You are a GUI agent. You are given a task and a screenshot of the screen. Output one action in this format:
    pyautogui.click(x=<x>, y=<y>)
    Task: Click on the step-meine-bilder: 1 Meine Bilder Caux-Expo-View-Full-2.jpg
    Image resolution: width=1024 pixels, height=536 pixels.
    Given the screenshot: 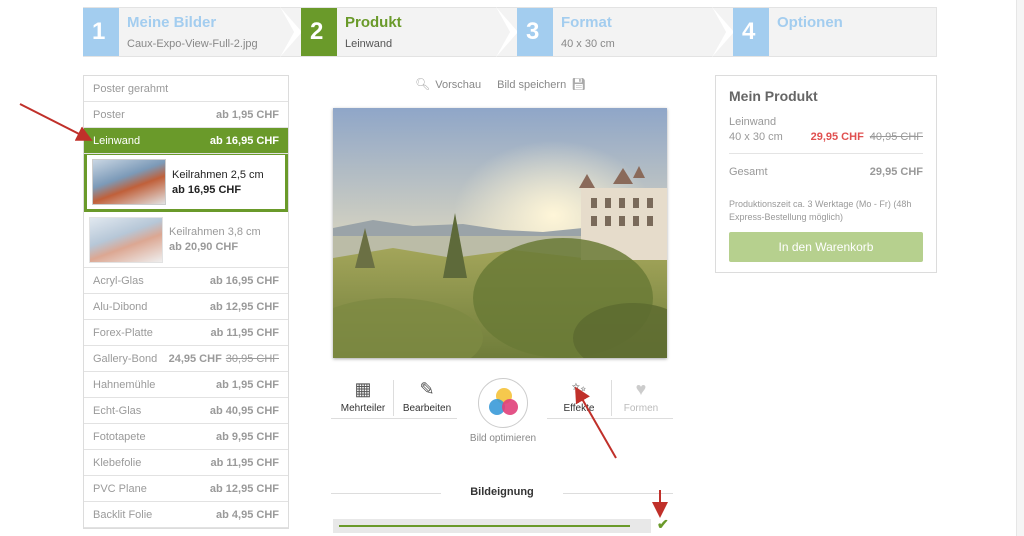 What is the action you would take?
    pyautogui.click(x=192, y=32)
    